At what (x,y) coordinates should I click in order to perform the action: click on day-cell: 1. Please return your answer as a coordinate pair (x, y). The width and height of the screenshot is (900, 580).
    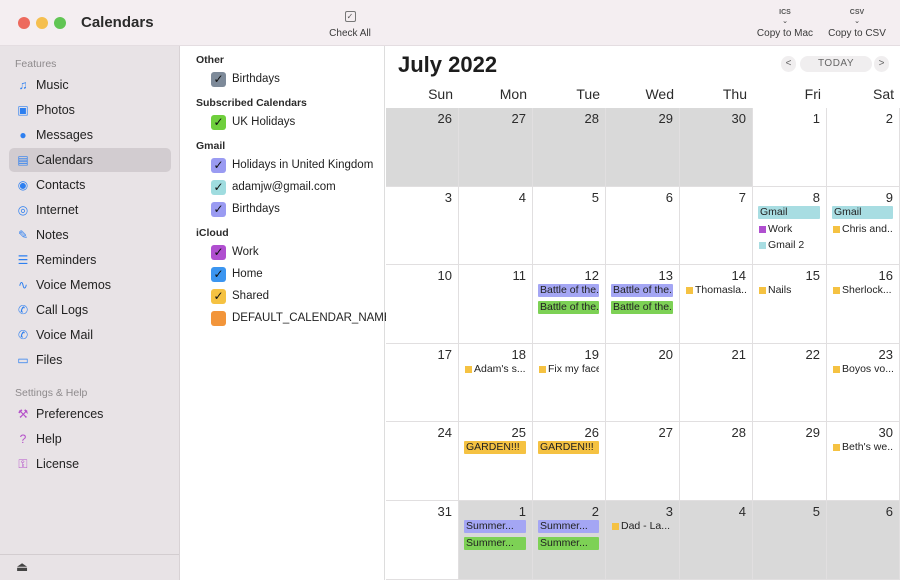
    Looking at the image, I should click on (790, 147).